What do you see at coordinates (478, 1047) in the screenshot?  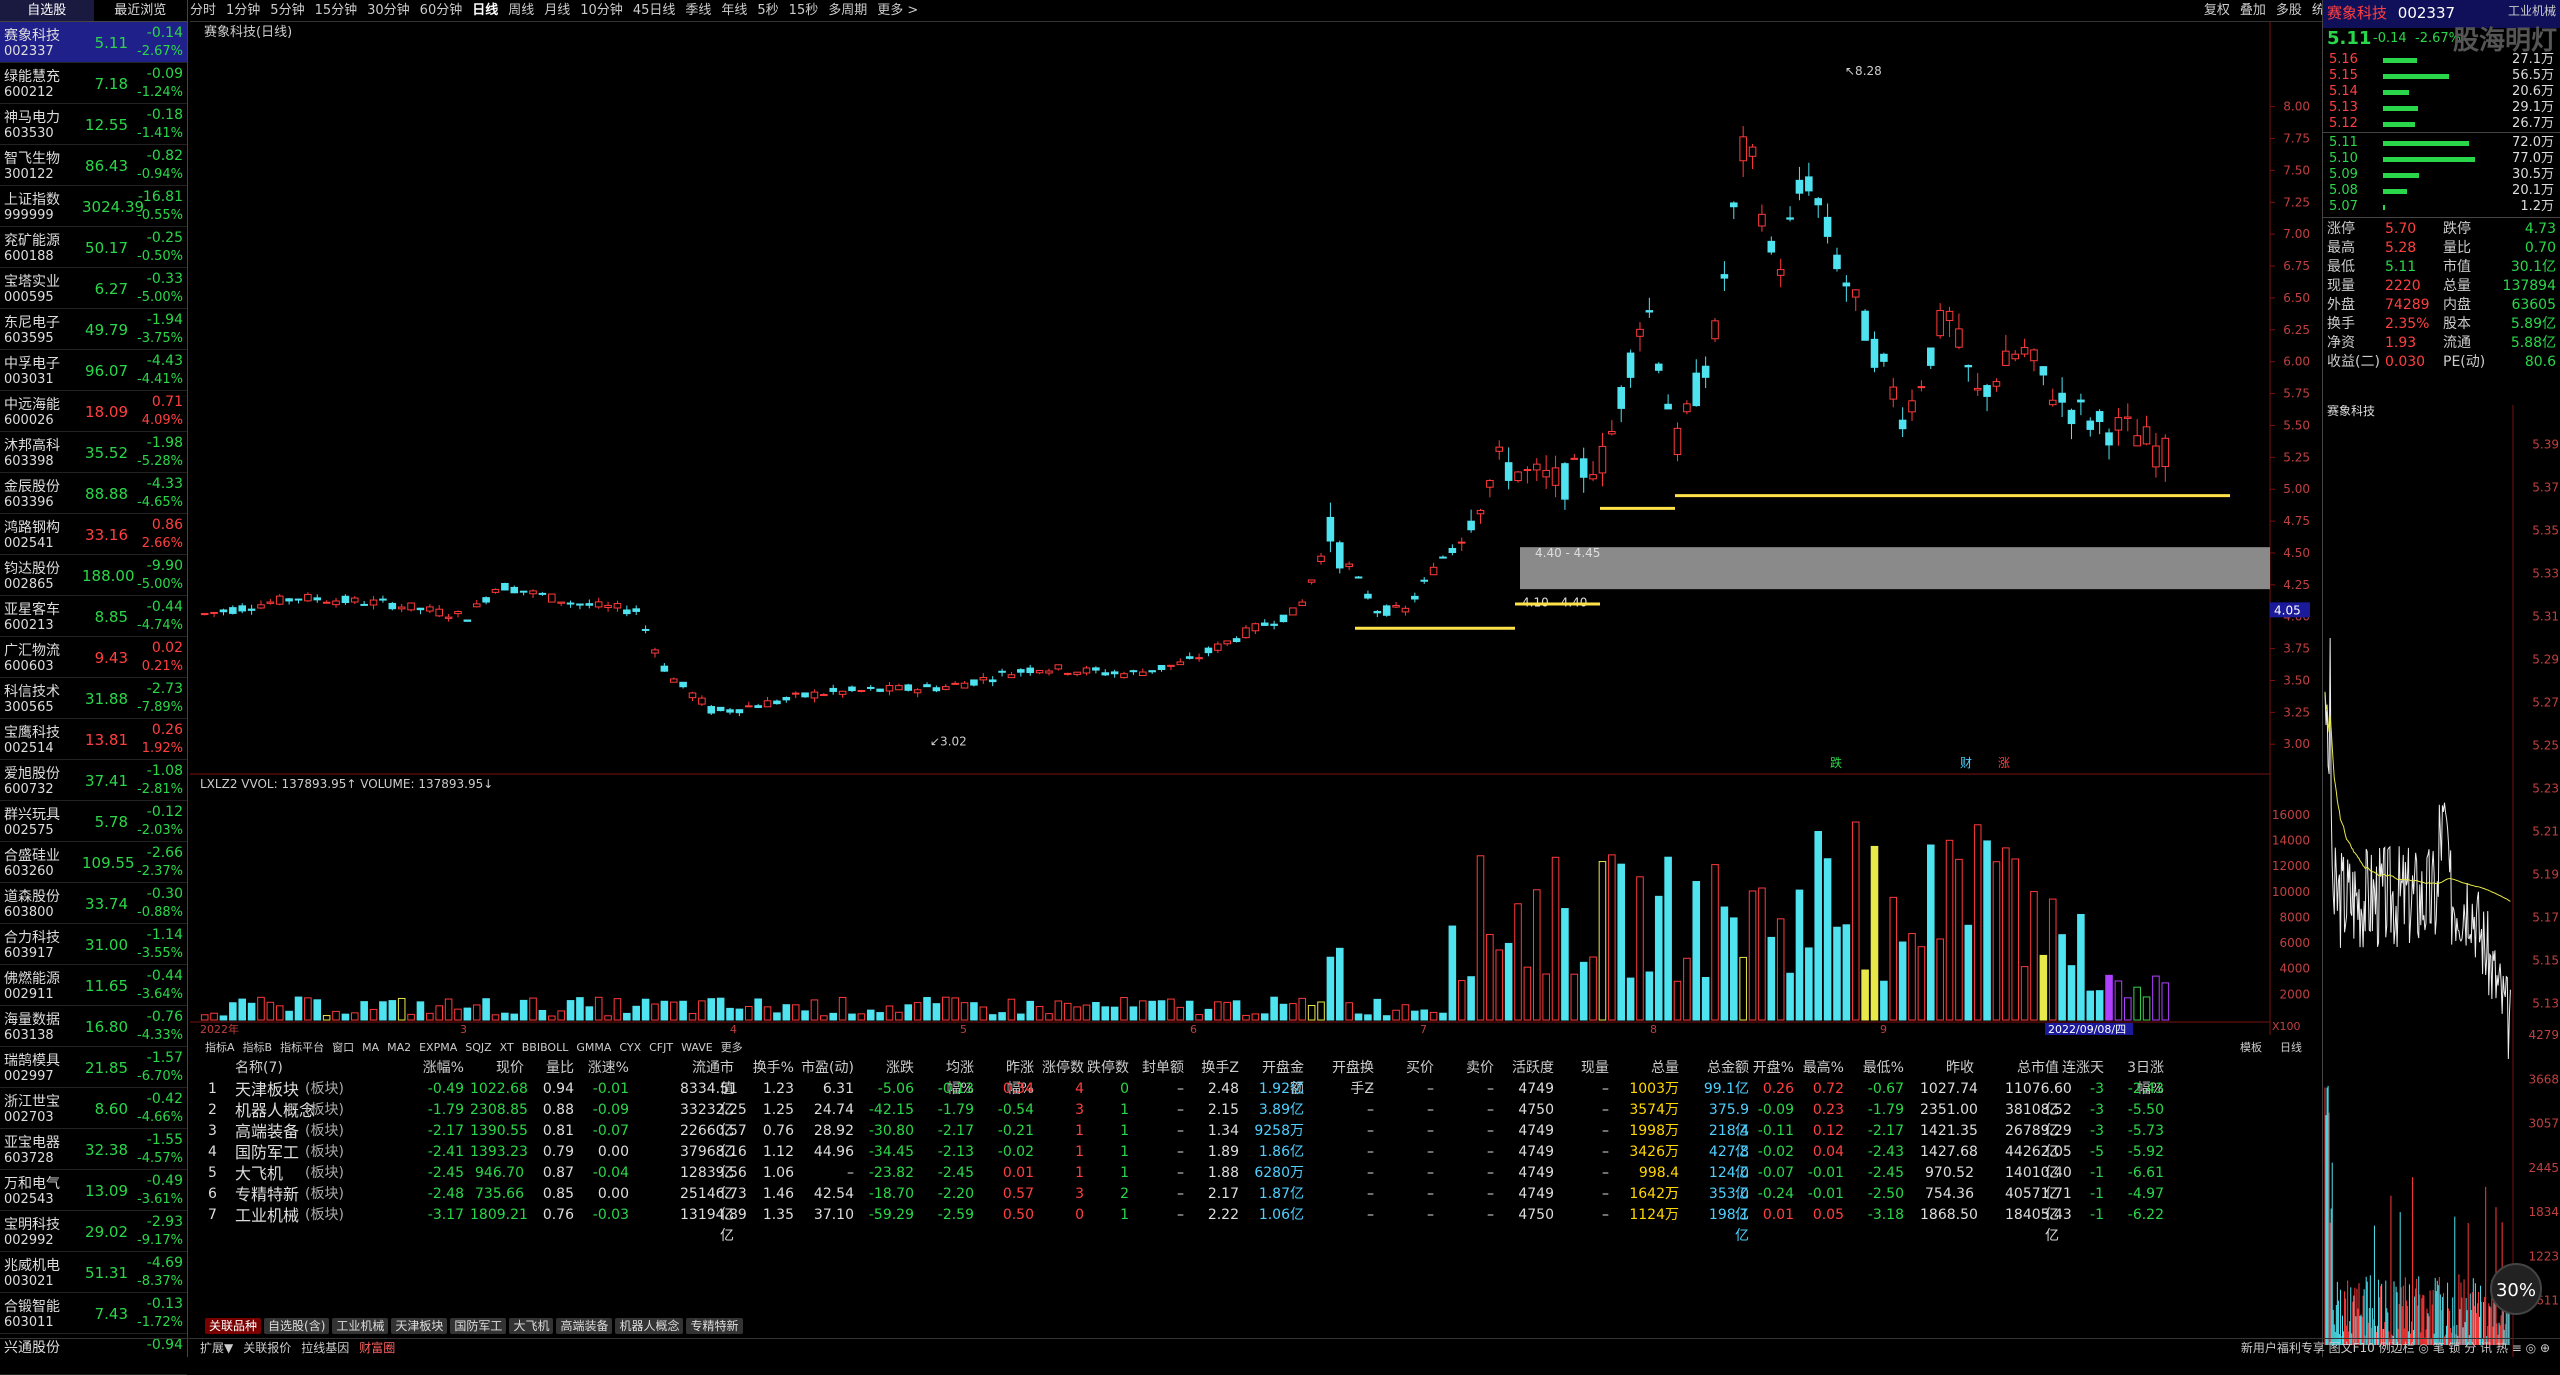 I see `indicator-tab: SQJZ` at bounding box center [478, 1047].